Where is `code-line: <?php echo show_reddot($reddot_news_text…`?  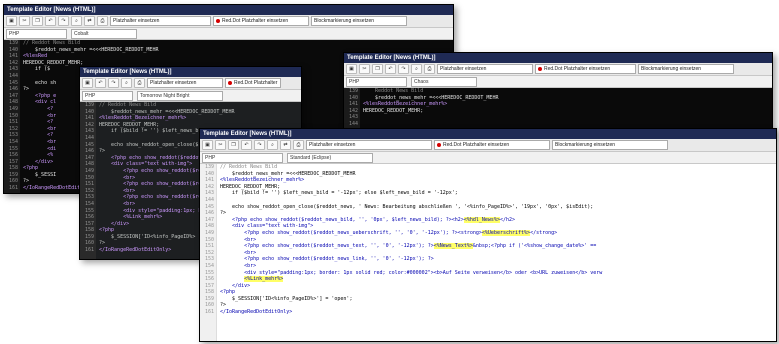 code-line: <?php echo show_reddot($reddot_news_text… is located at coordinates (408, 246).